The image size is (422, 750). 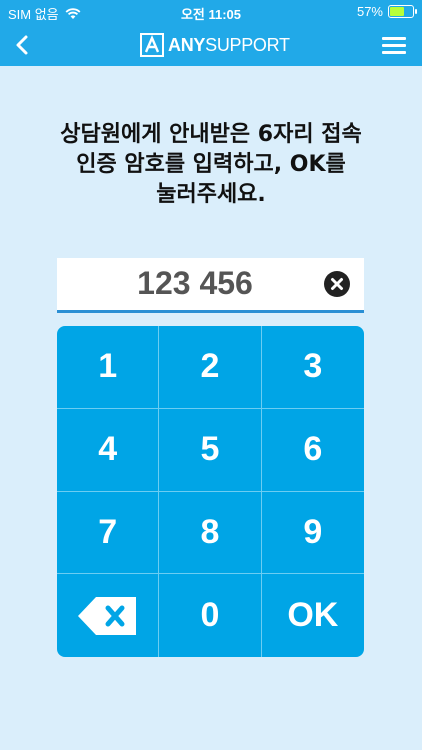 I want to click on clear-x-icon, so click(x=337, y=284).